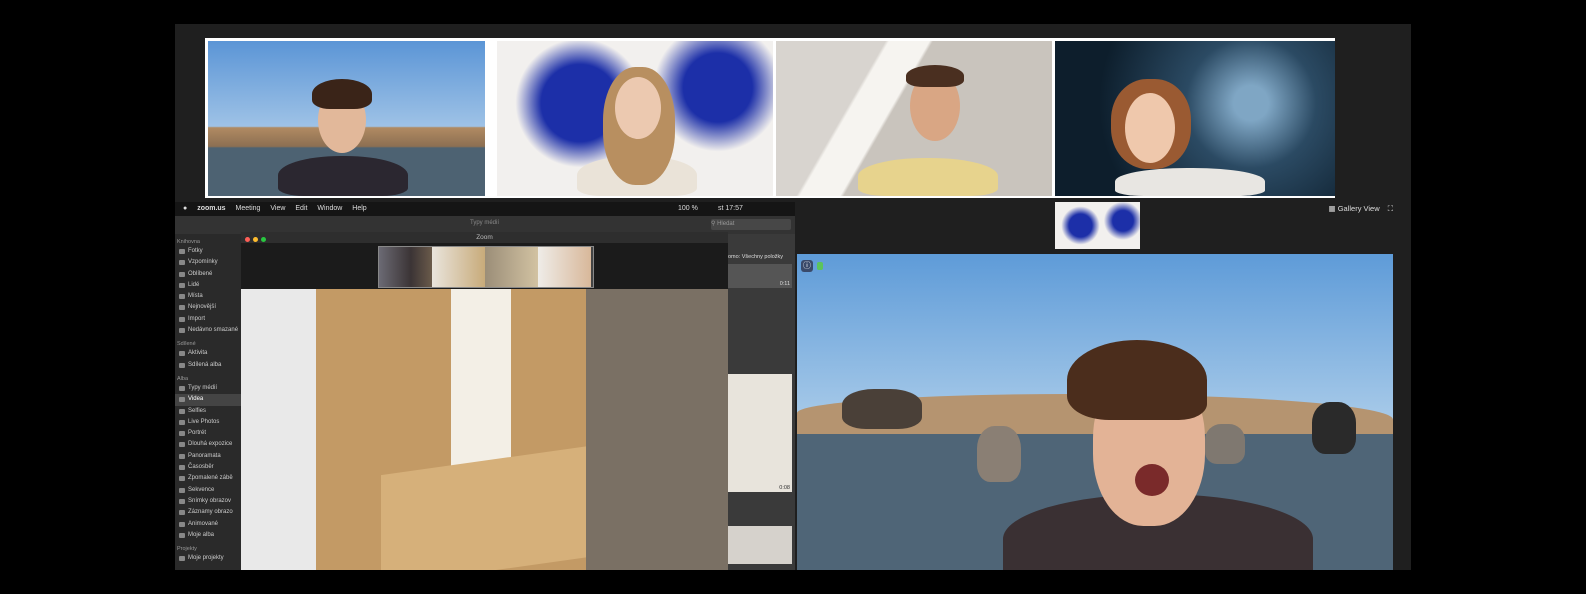 Image resolution: width=1586 pixels, height=594 pixels. I want to click on photos-grid: omo: Všechny položky 0:11 0:08, so click(761, 402).